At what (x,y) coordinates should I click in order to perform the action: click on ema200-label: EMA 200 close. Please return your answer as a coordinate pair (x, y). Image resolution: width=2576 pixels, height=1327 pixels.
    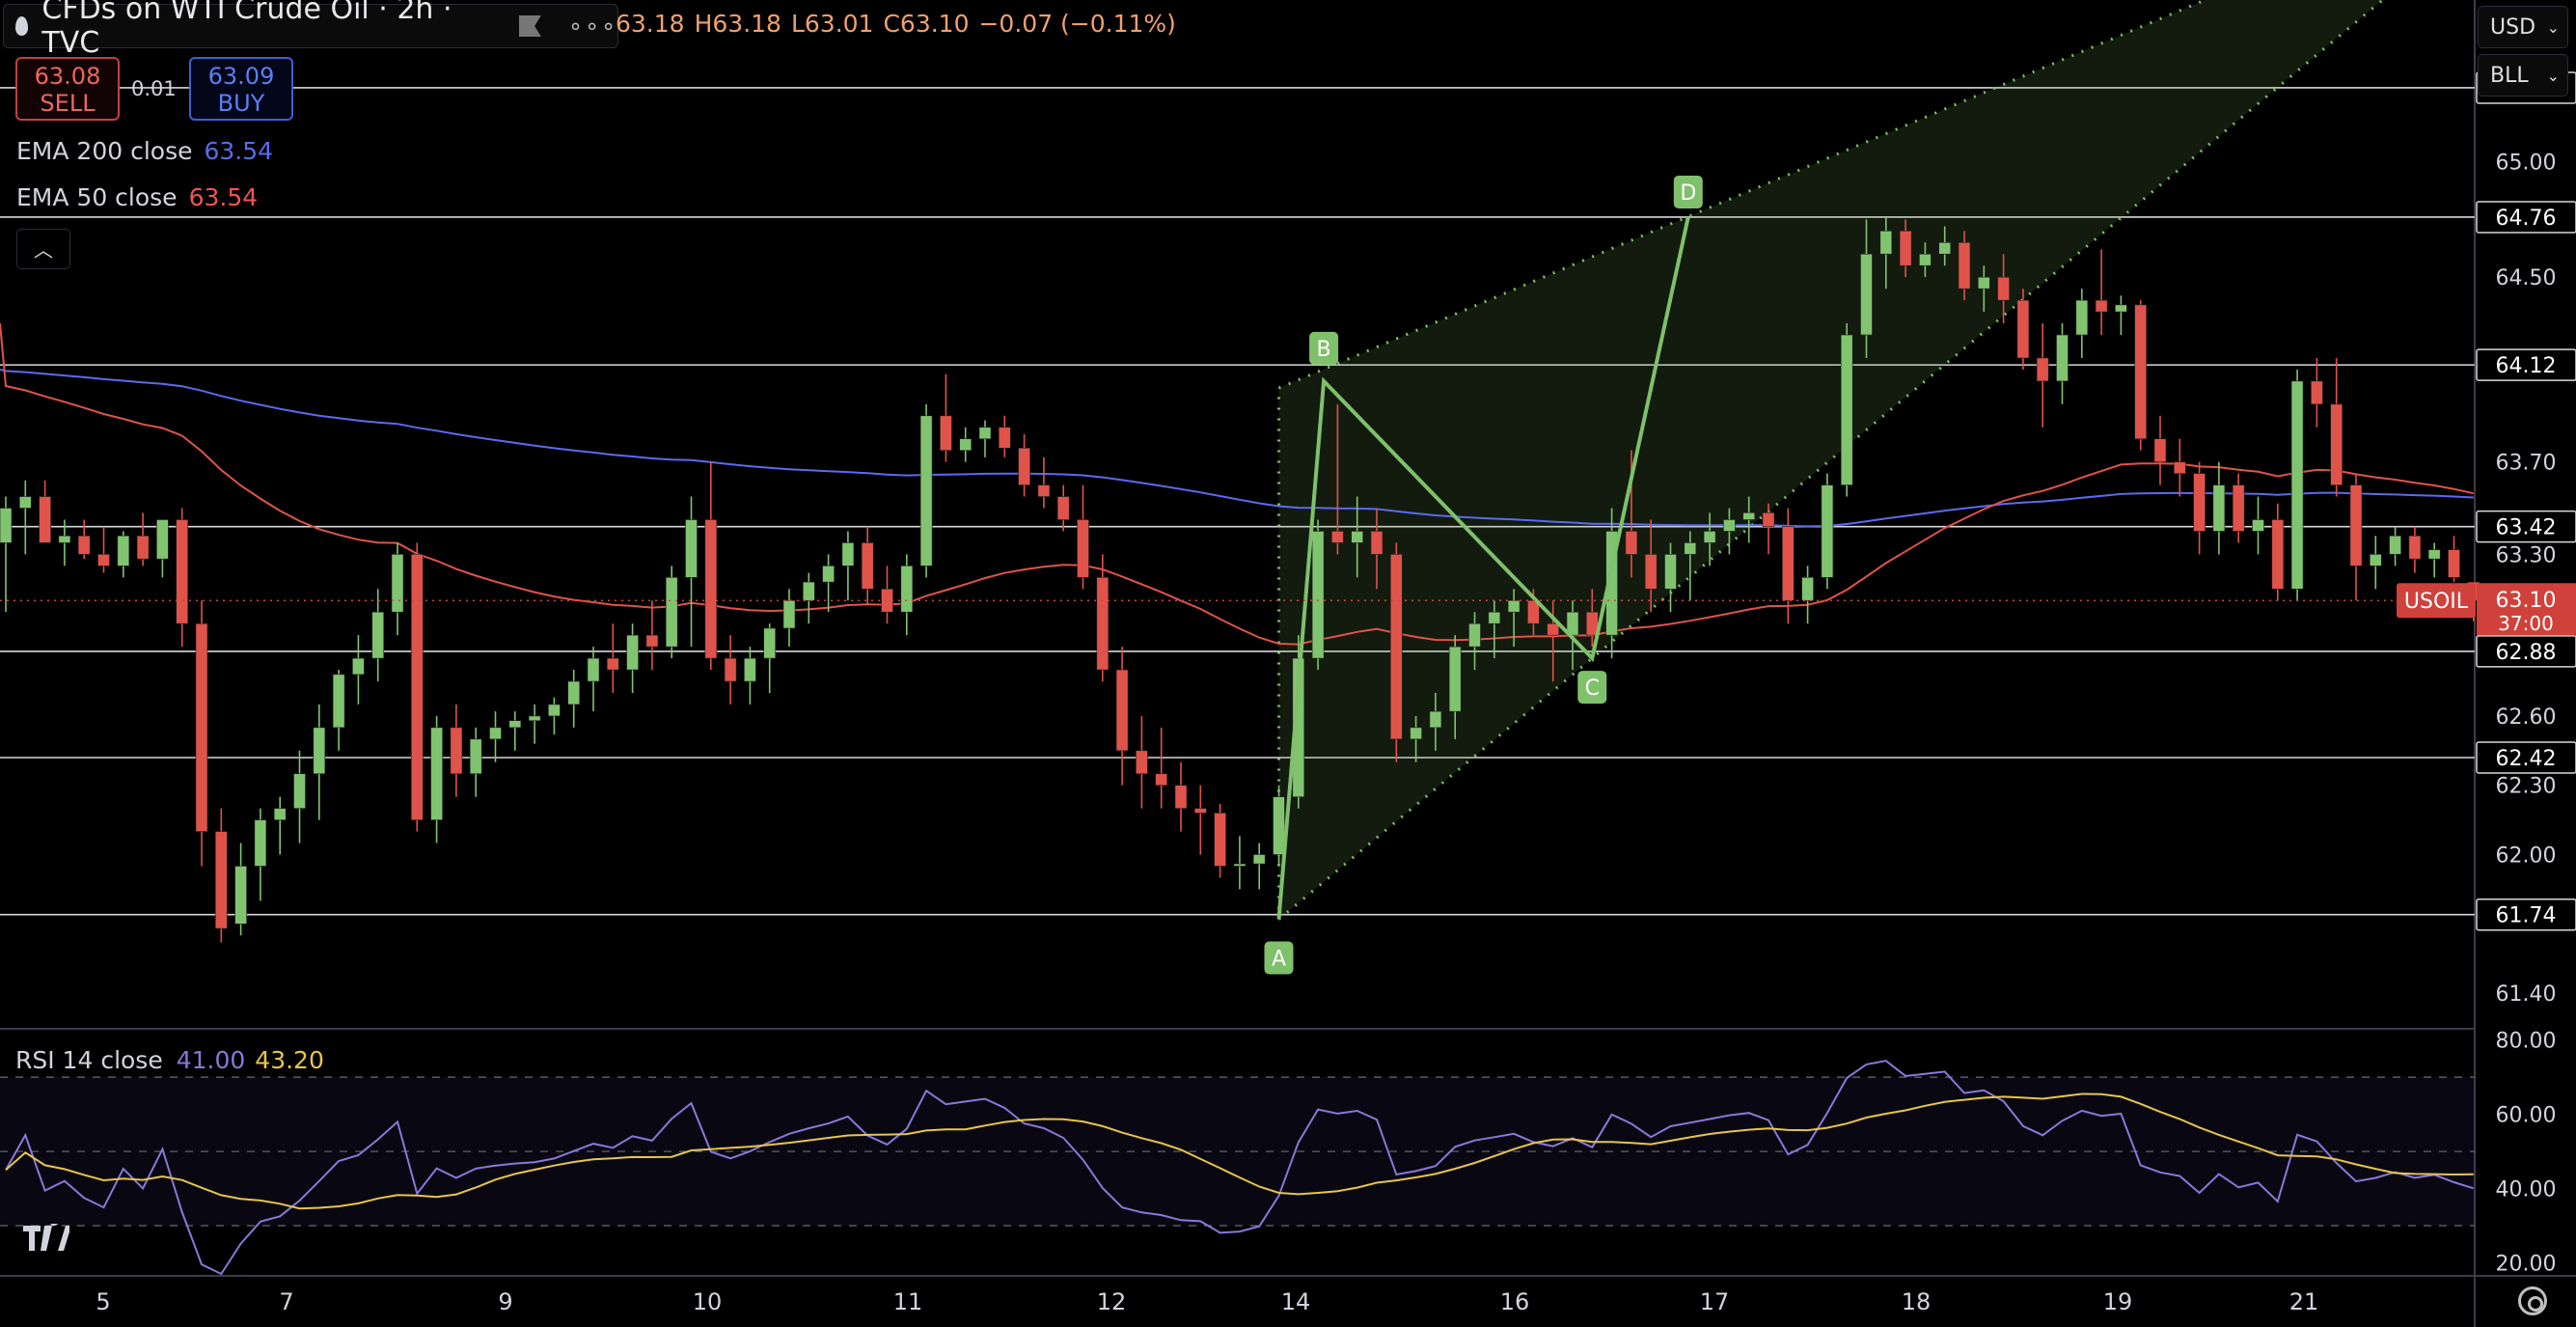
    Looking at the image, I should click on (105, 151).